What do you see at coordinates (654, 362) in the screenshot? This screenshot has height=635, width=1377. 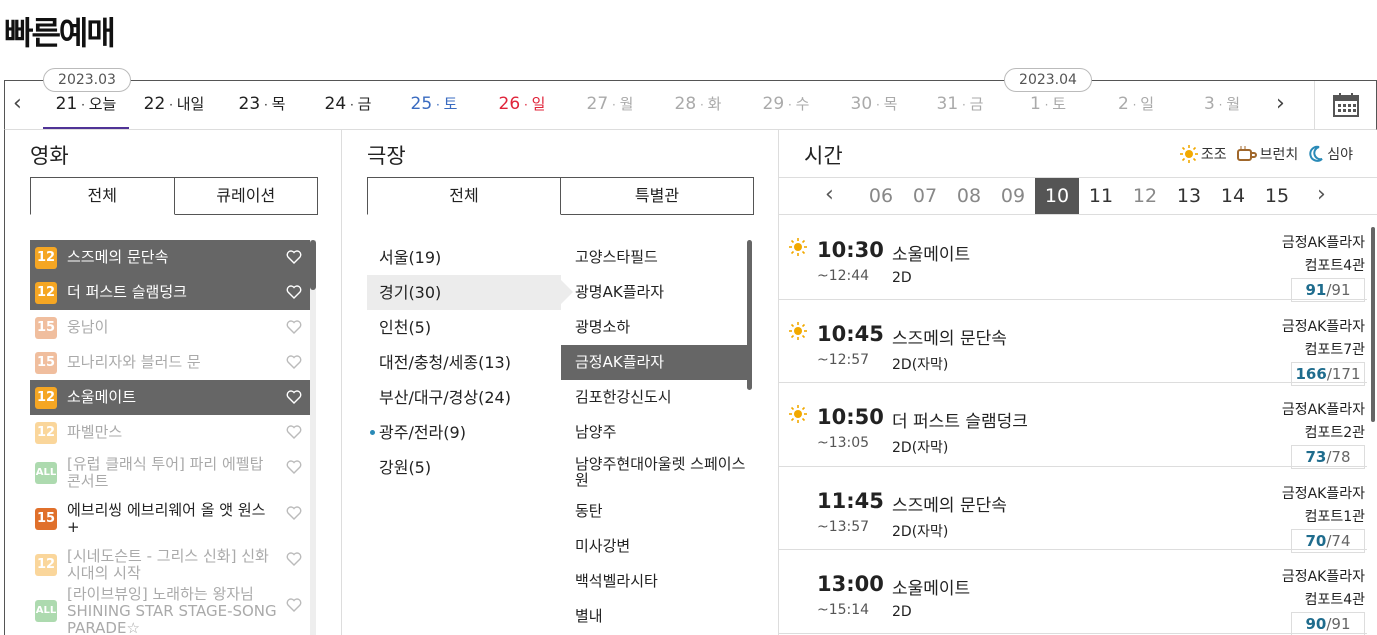 I see `branch-item: 금정AK플라자` at bounding box center [654, 362].